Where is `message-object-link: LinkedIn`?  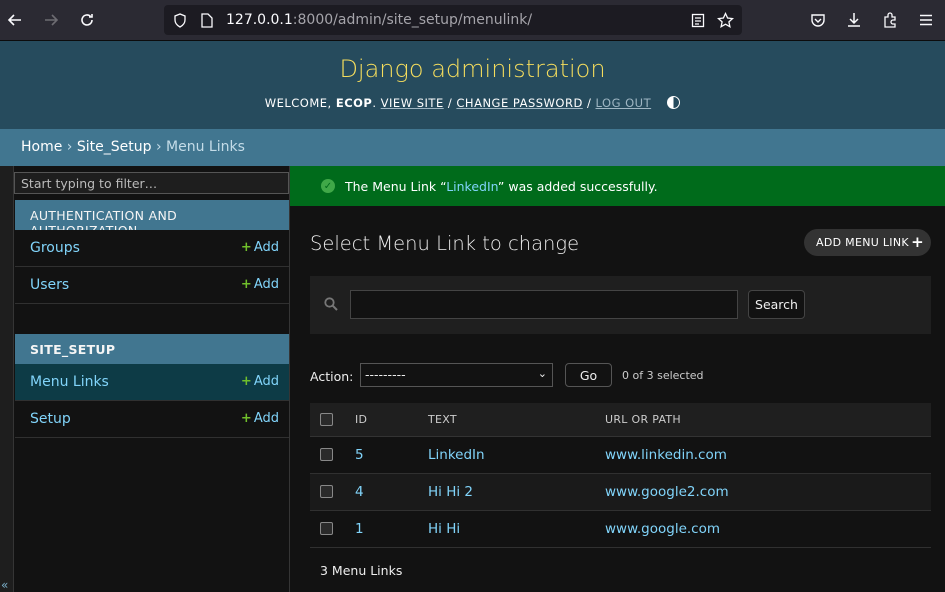 message-object-link: LinkedIn is located at coordinates (472, 186).